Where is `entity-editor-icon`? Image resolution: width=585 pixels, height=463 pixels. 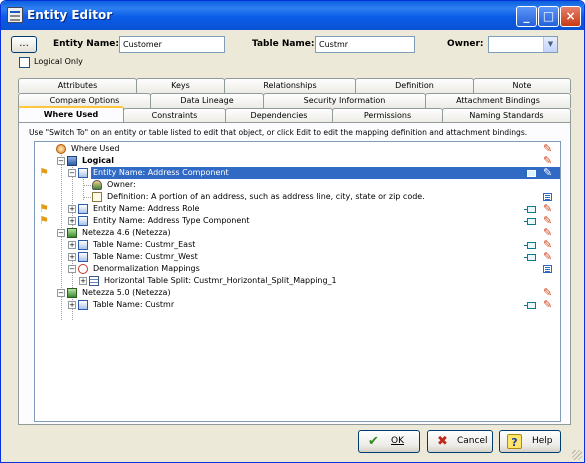
entity-editor-icon is located at coordinates (15, 15).